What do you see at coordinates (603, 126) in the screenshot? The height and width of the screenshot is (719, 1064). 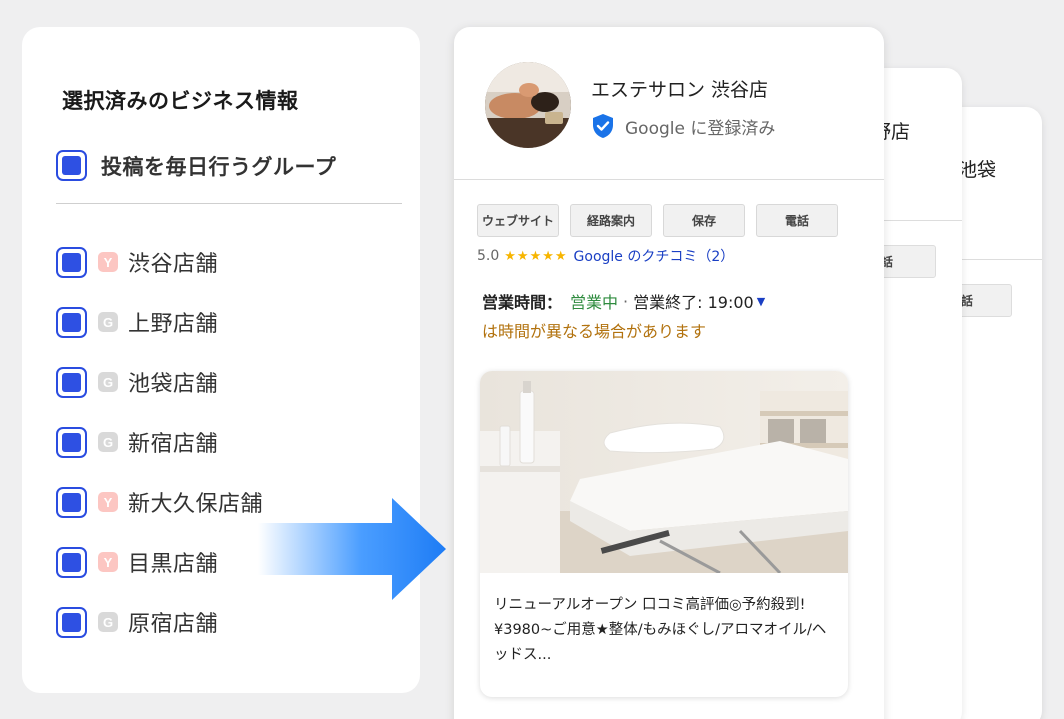 I see `verified-shield-icon` at bounding box center [603, 126].